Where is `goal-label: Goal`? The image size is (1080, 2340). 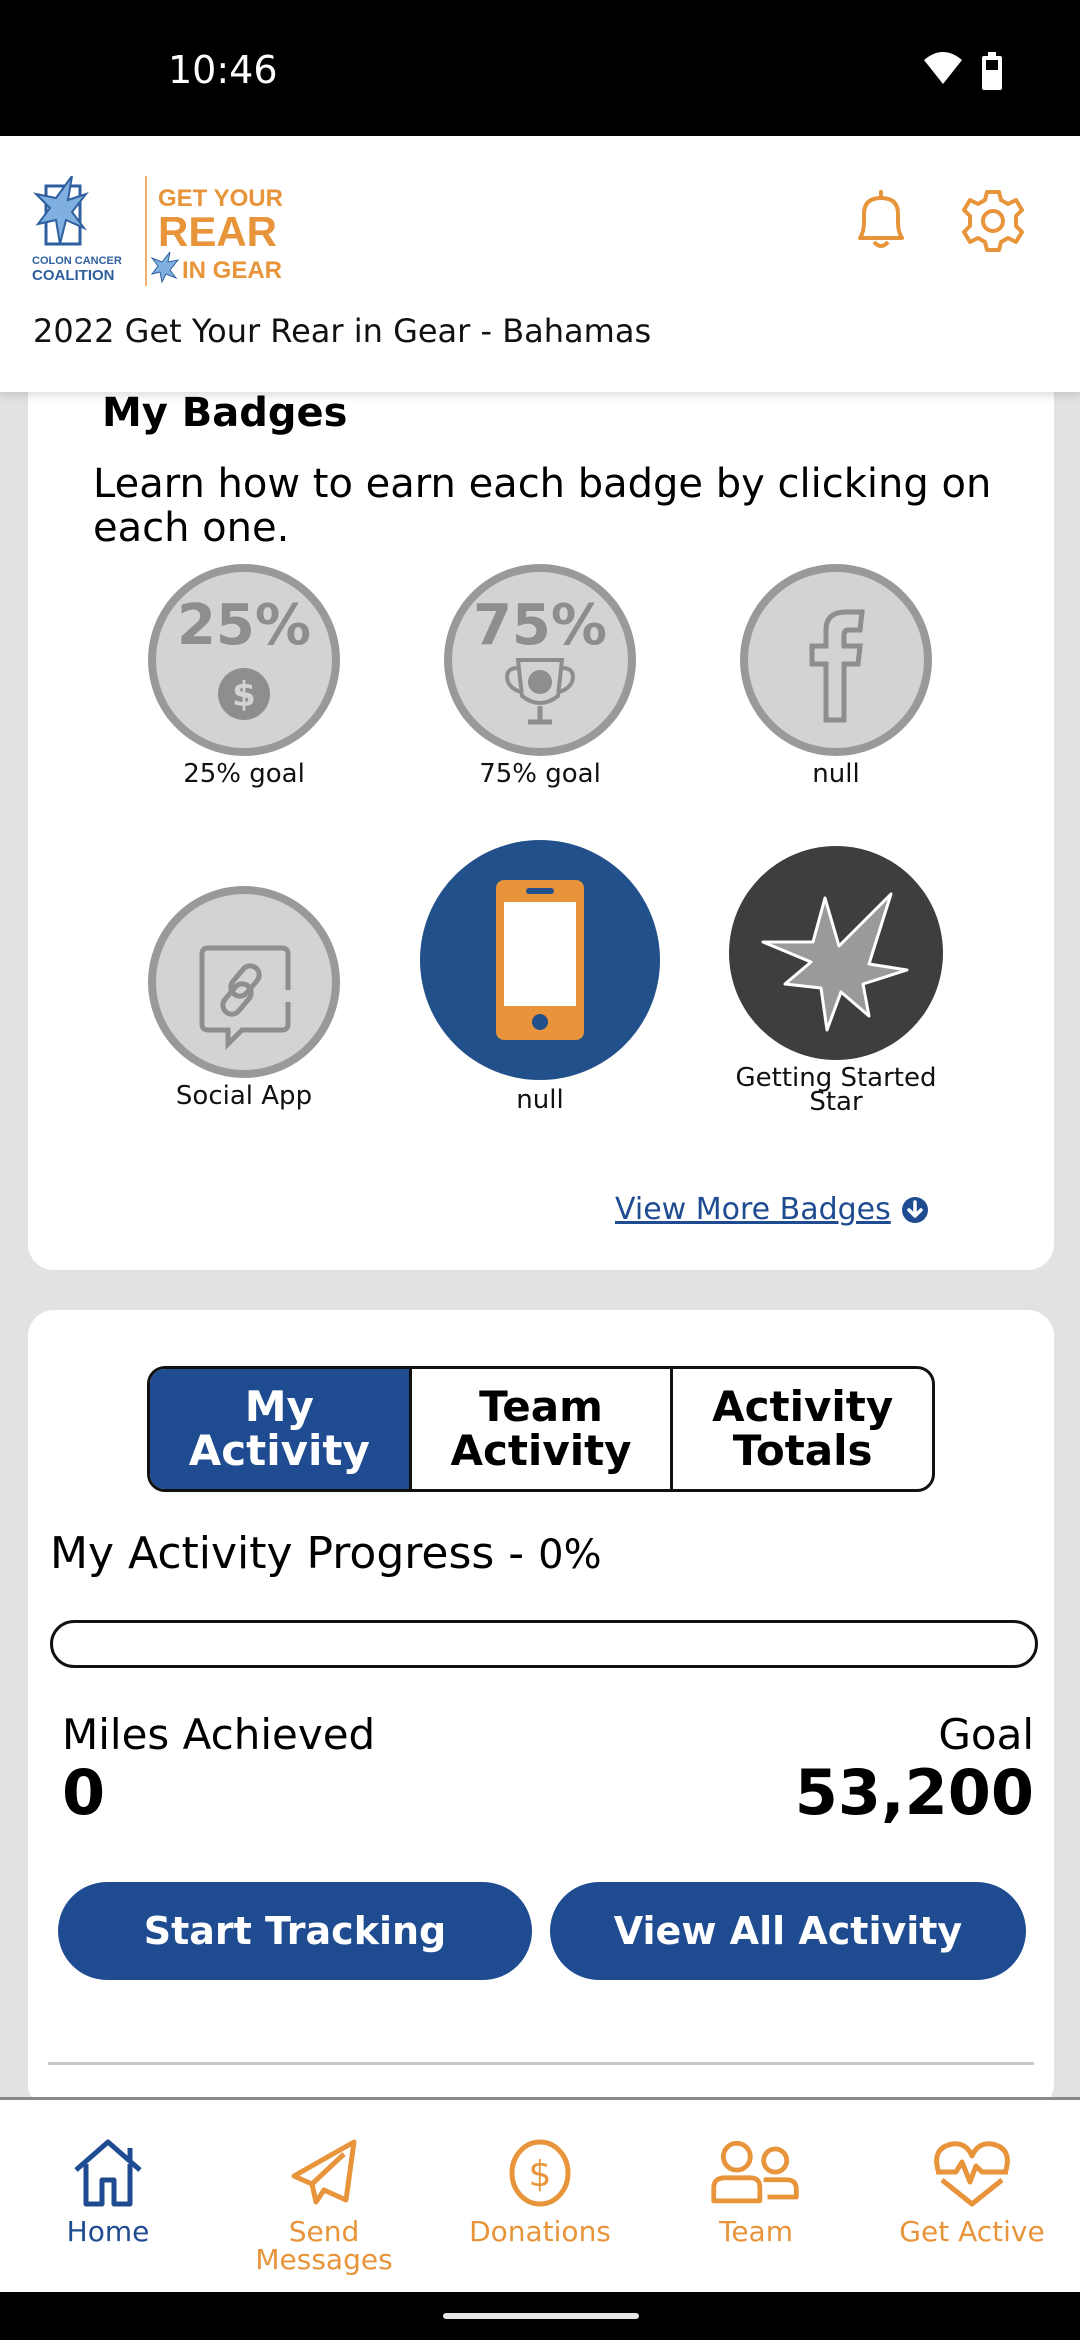
goal-label: Goal is located at coordinates (986, 1734).